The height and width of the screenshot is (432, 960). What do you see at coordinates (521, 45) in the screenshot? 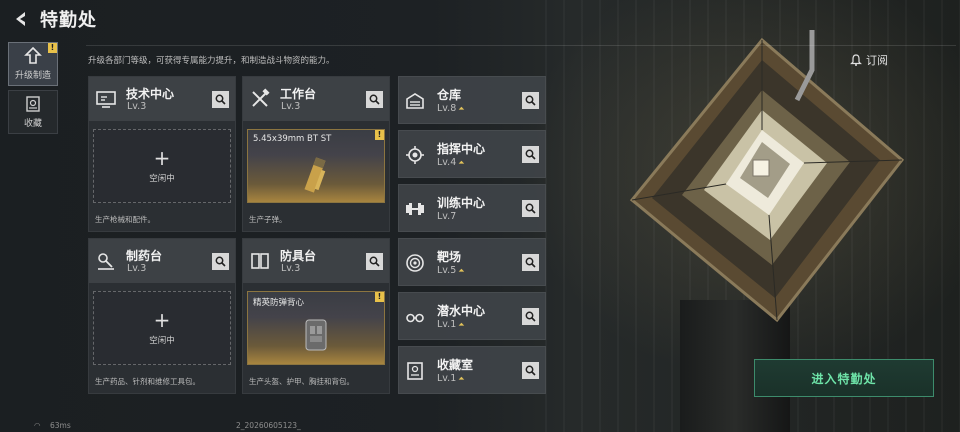
I see `header-divider` at bounding box center [521, 45].